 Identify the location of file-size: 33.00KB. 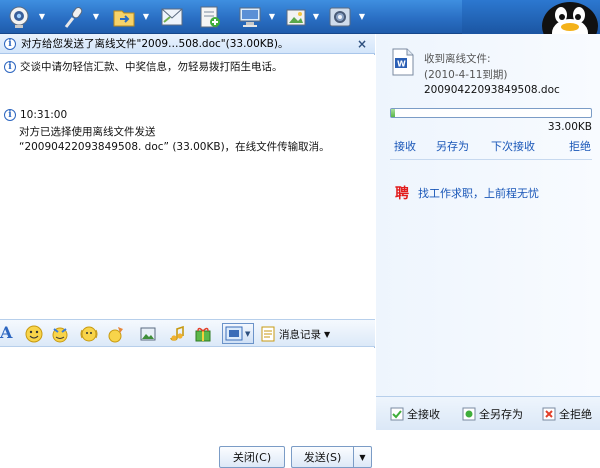
(569, 127).